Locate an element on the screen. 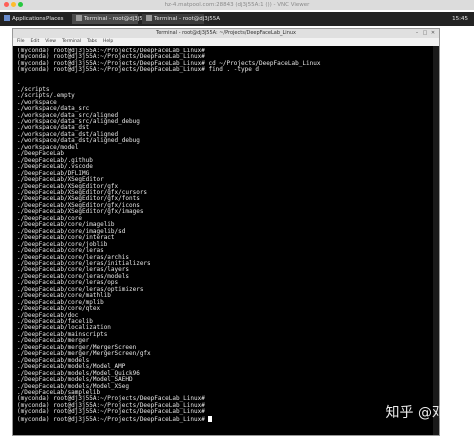  terminal-menubar: File Edit View Terminal Tabs Help is located at coordinates (226, 42).